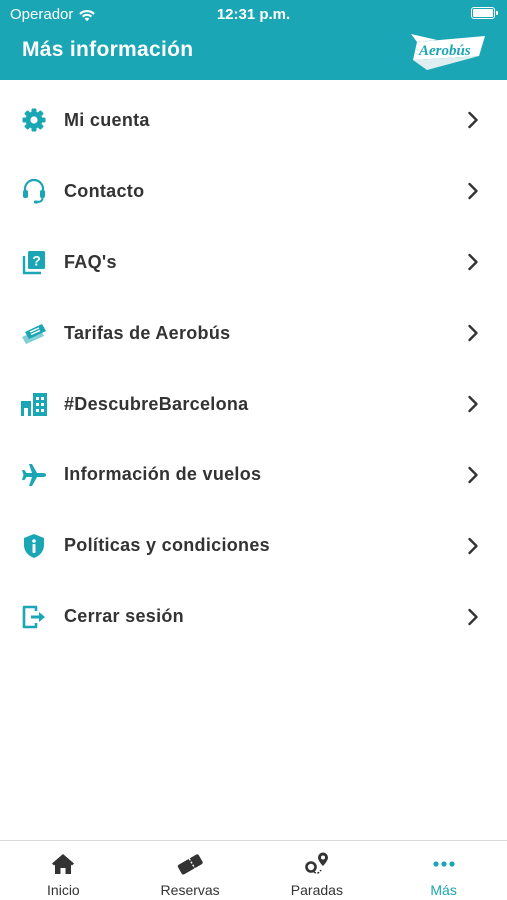 Image resolution: width=507 pixels, height=900 pixels. Describe the element at coordinates (34, 546) in the screenshot. I see `shield-info-icon` at that location.